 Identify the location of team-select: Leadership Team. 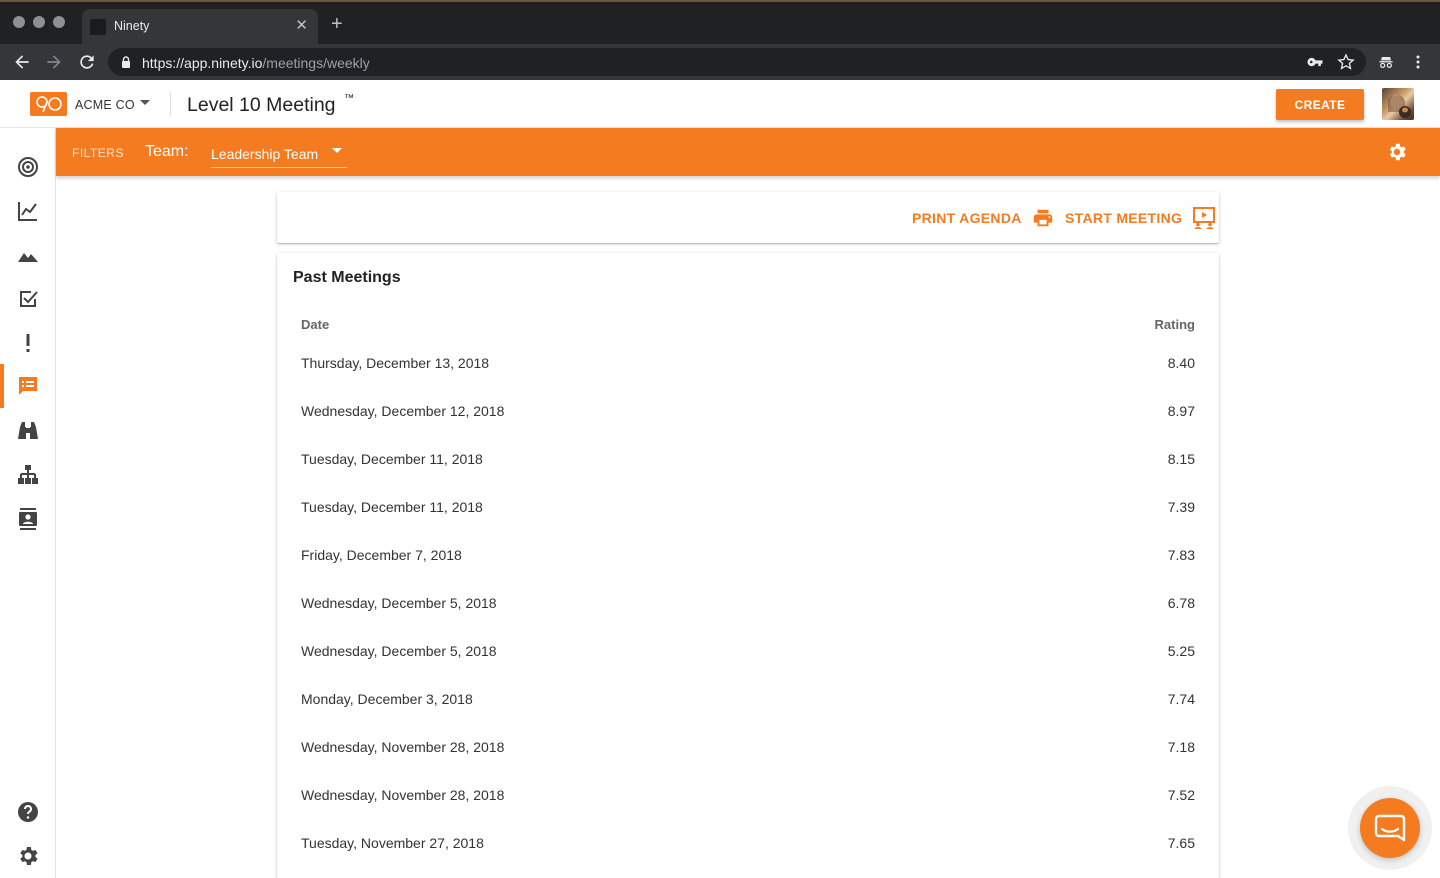
(279, 153).